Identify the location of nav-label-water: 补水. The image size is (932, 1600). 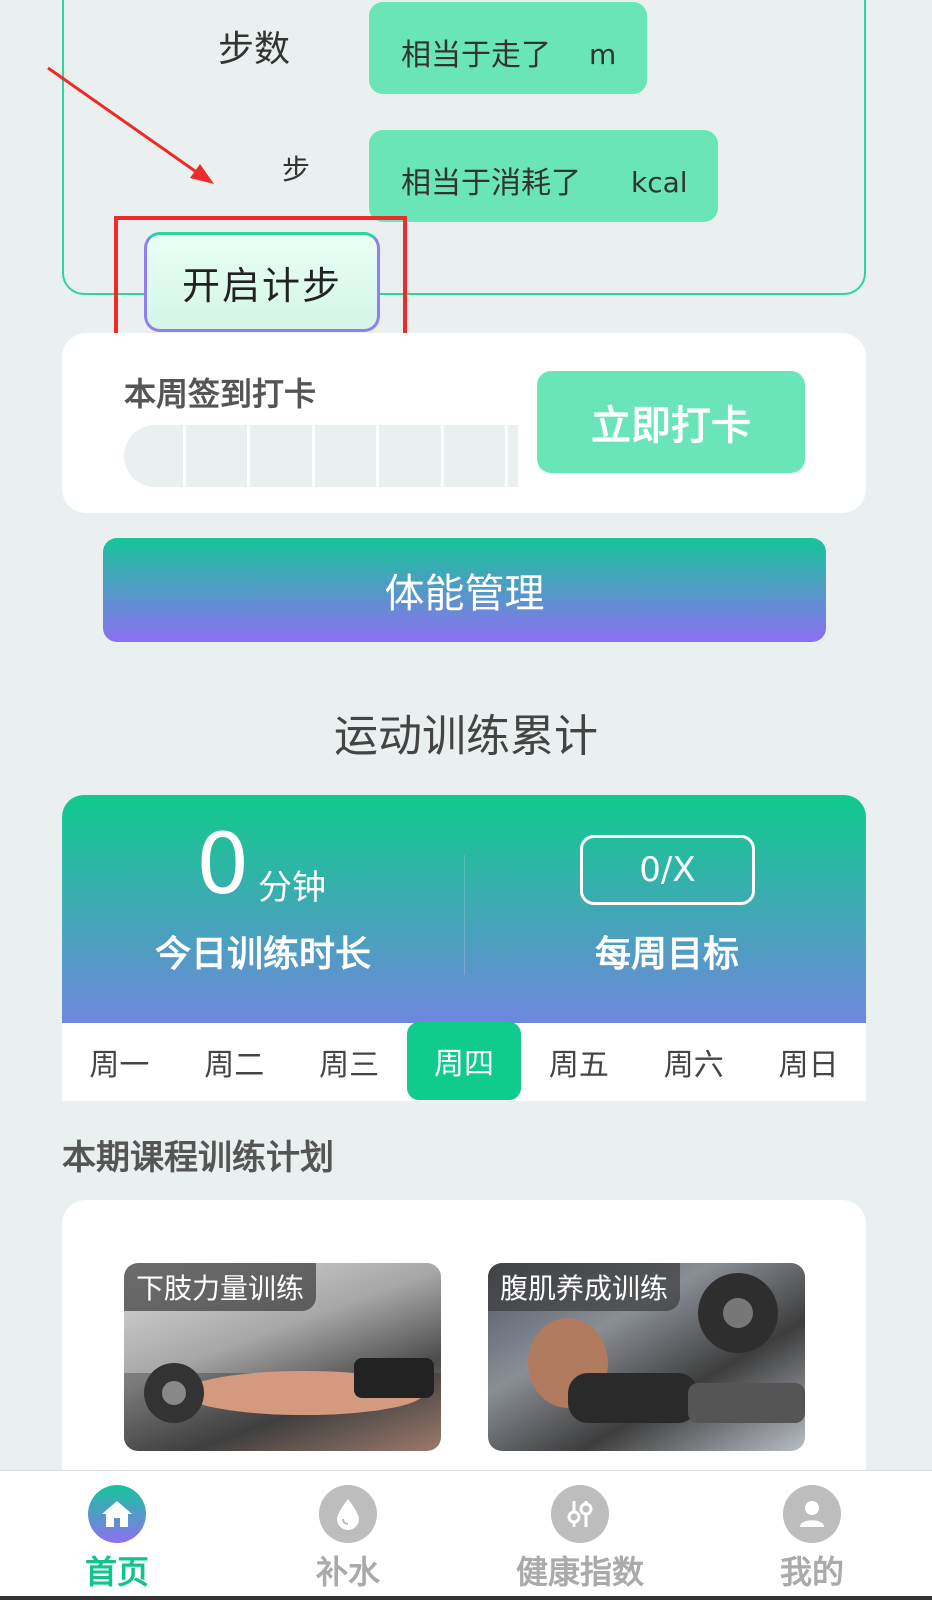
(347, 1572).